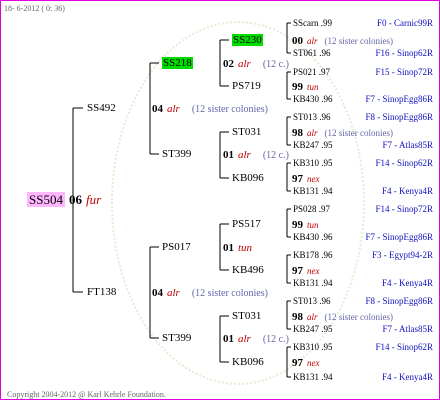 Image resolution: width=440 pixels, height=400 pixels. I want to click on dam-sire-name: PS017, so click(176, 247).